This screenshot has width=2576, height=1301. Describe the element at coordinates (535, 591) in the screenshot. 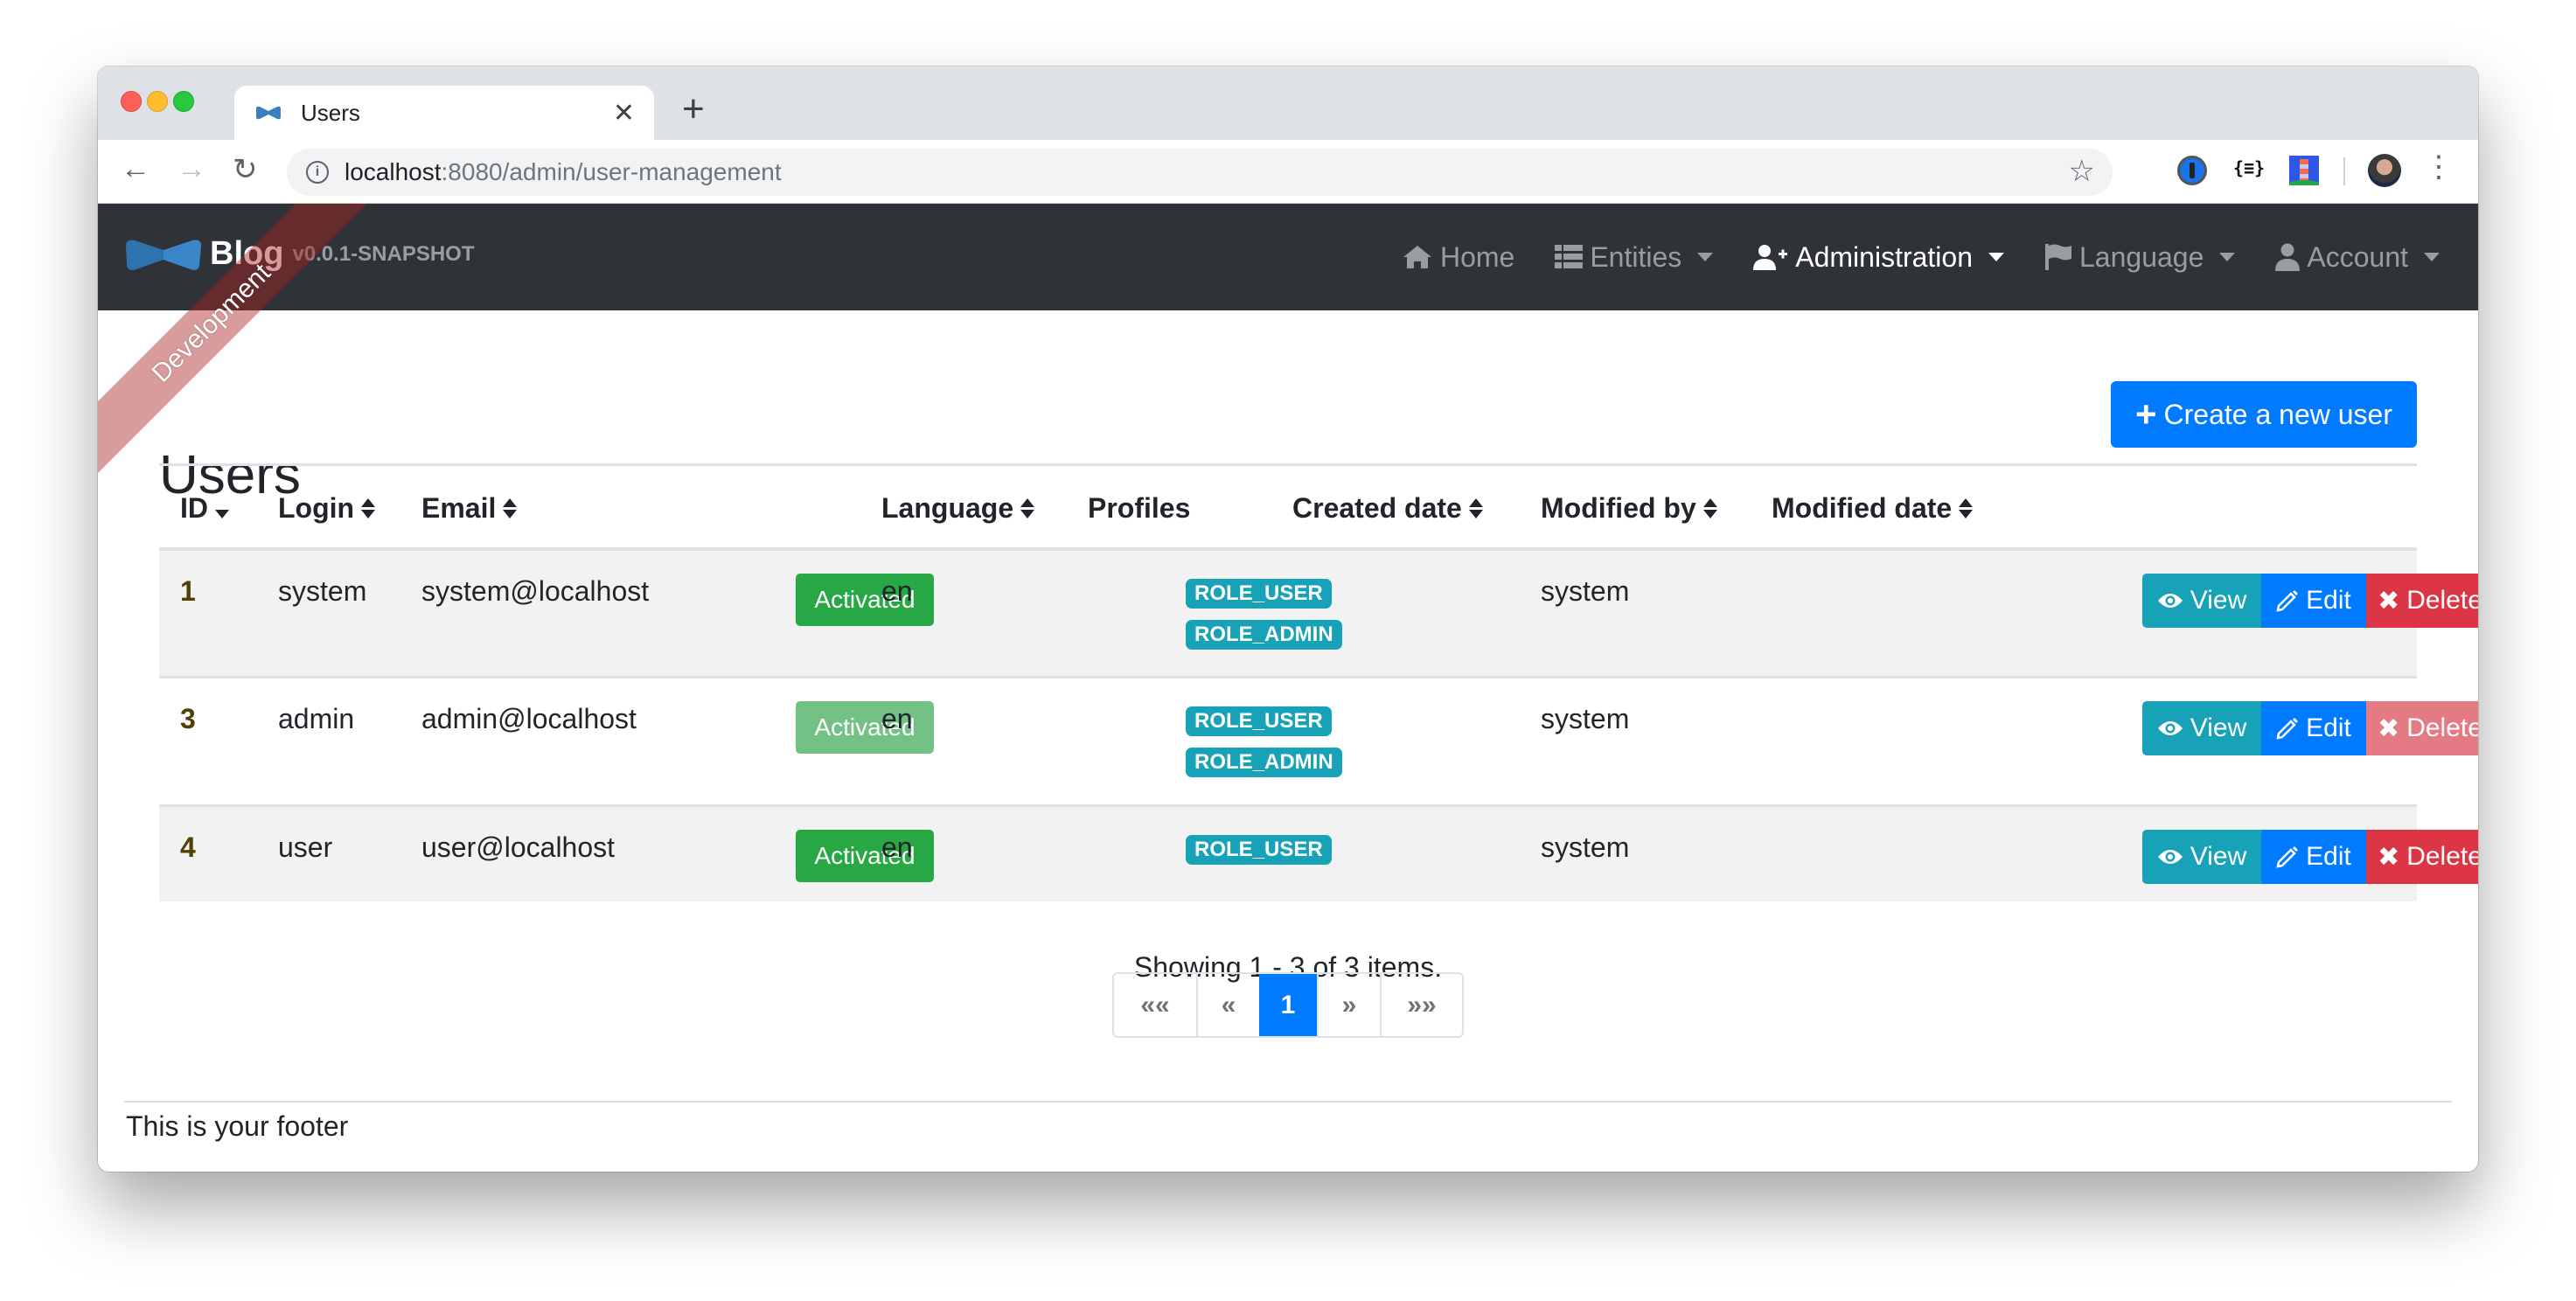

I see `user-email: system@localhost` at that location.